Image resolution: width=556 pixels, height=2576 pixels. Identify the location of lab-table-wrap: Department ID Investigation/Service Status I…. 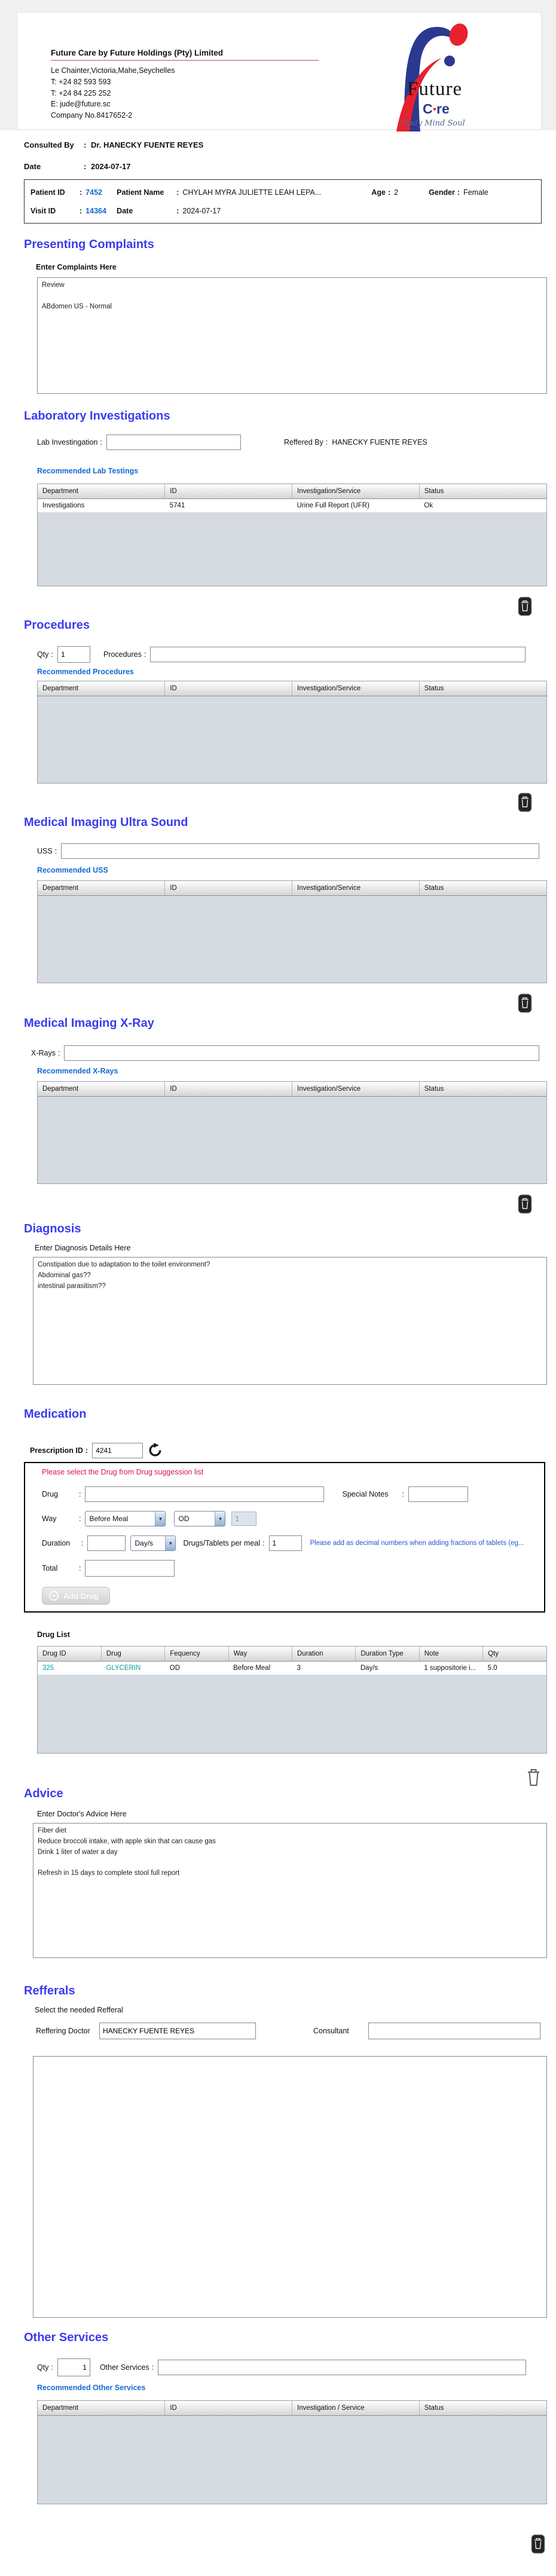
(292, 535).